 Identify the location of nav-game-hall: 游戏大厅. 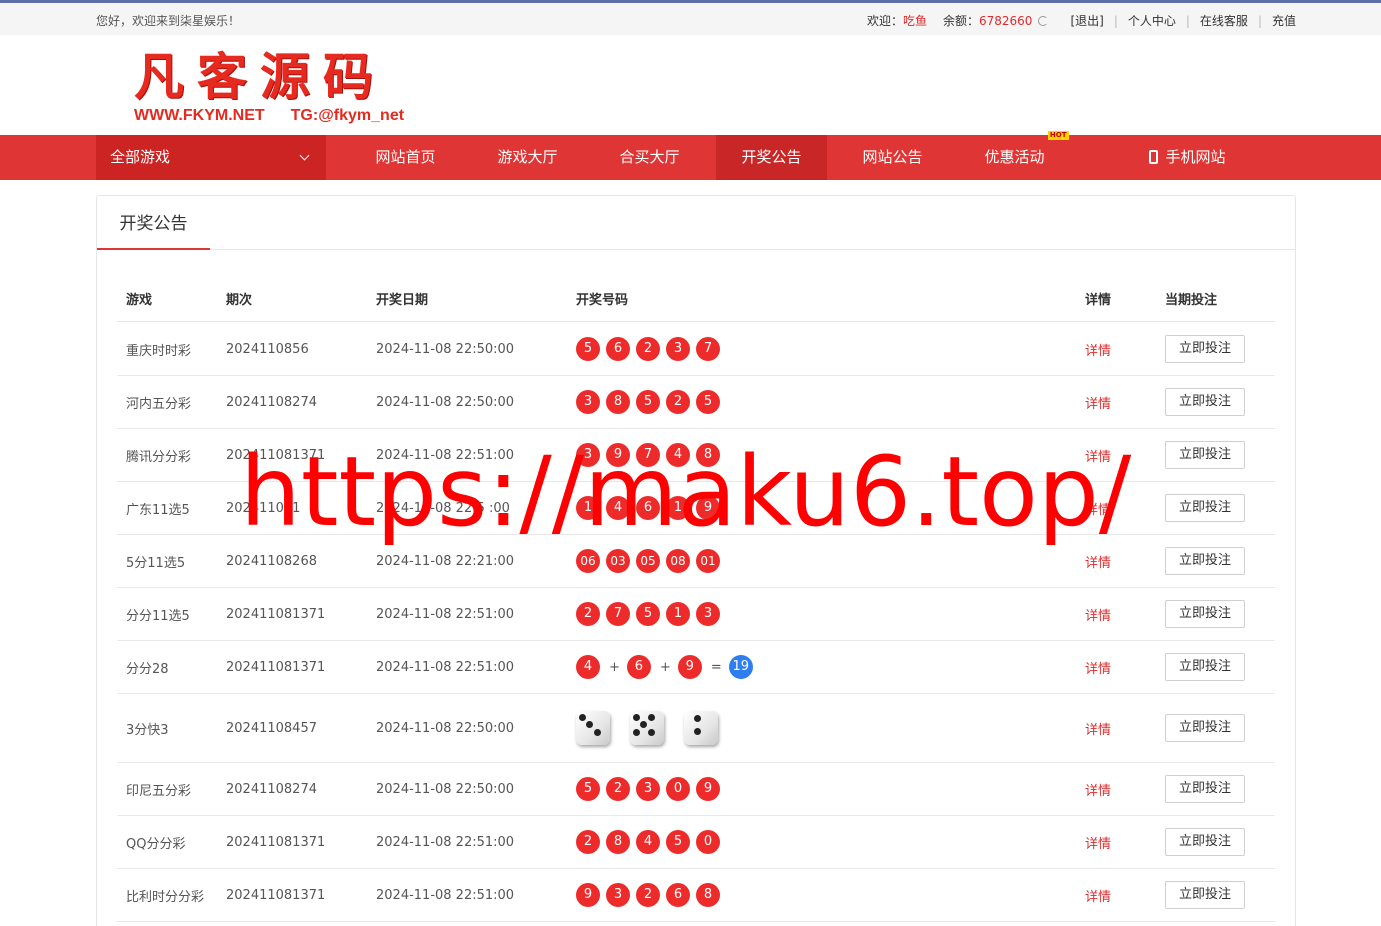
(527, 157).